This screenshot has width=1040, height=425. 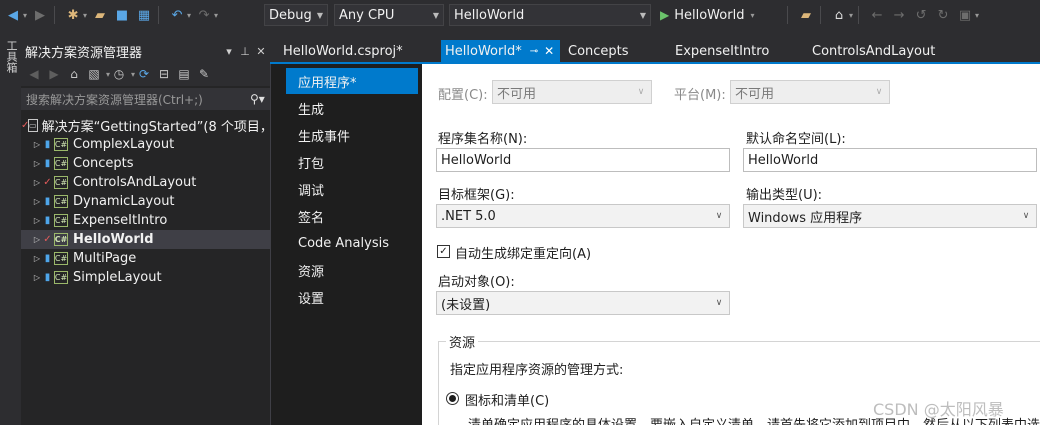 I want to click on solution-search-box: 搜索解决方案资源管理器(Ctrl+;) ⚲▾, so click(x=145, y=99).